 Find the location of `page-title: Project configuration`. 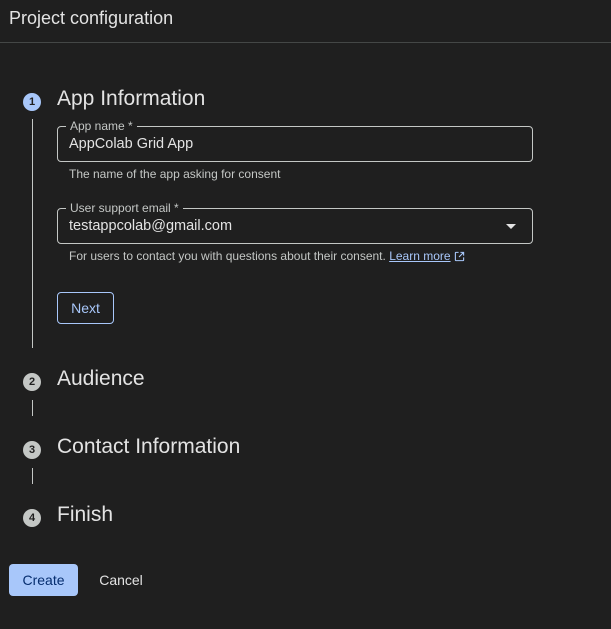

page-title: Project configuration is located at coordinates (91, 18).